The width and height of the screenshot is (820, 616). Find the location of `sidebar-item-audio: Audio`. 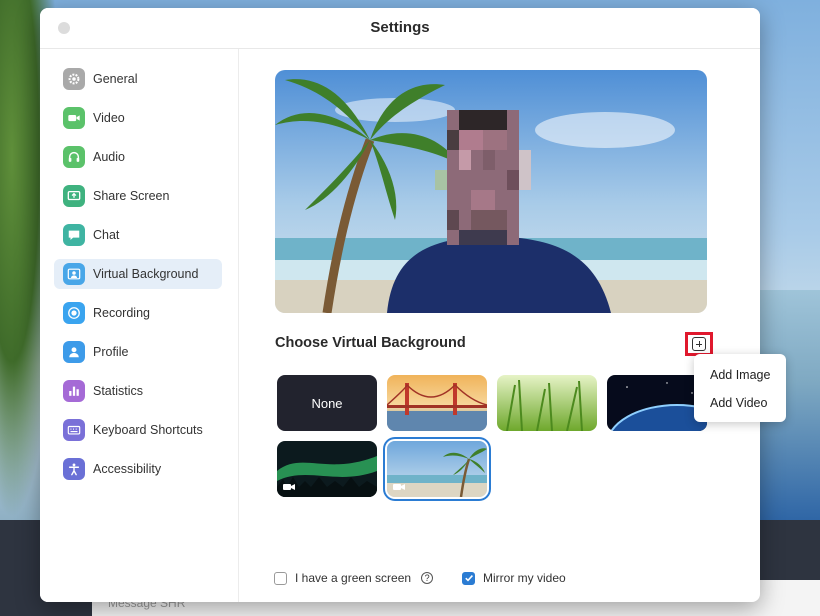

sidebar-item-audio: Audio is located at coordinates (138, 157).